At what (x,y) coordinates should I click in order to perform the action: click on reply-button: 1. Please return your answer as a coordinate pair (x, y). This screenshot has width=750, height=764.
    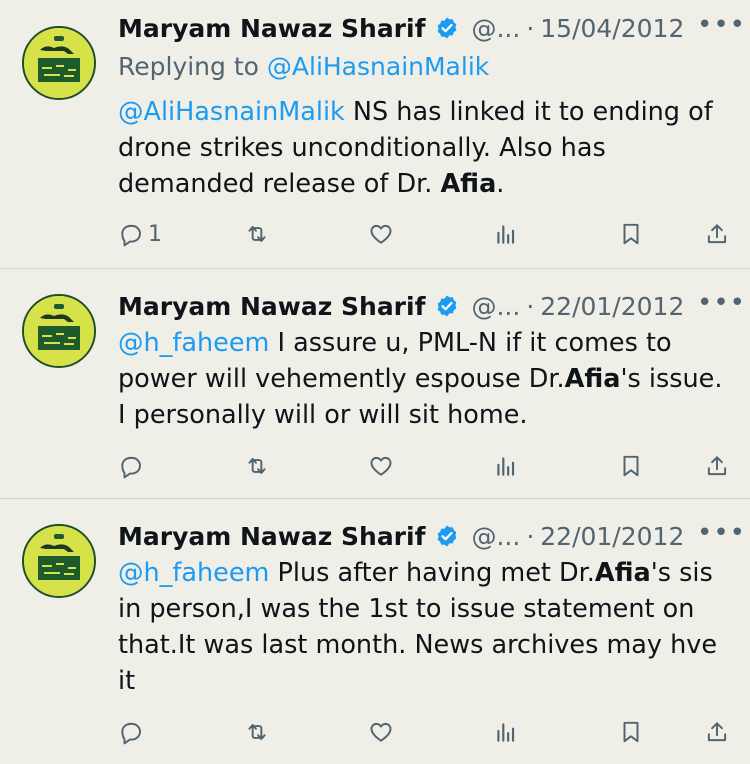
    Looking at the image, I should click on (140, 234).